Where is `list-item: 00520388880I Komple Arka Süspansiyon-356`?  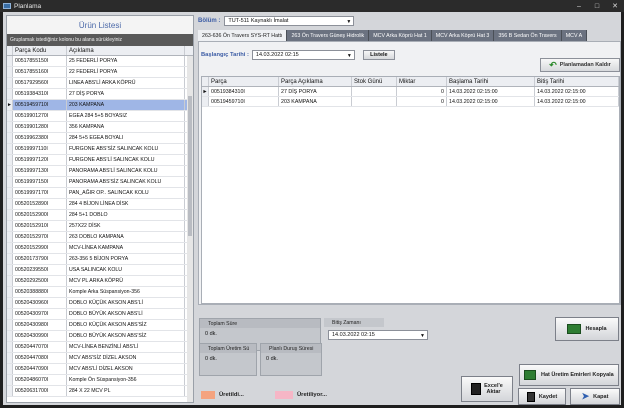 list-item: 00520388880I Komple Arka Süspansiyon-356 is located at coordinates (100, 292).